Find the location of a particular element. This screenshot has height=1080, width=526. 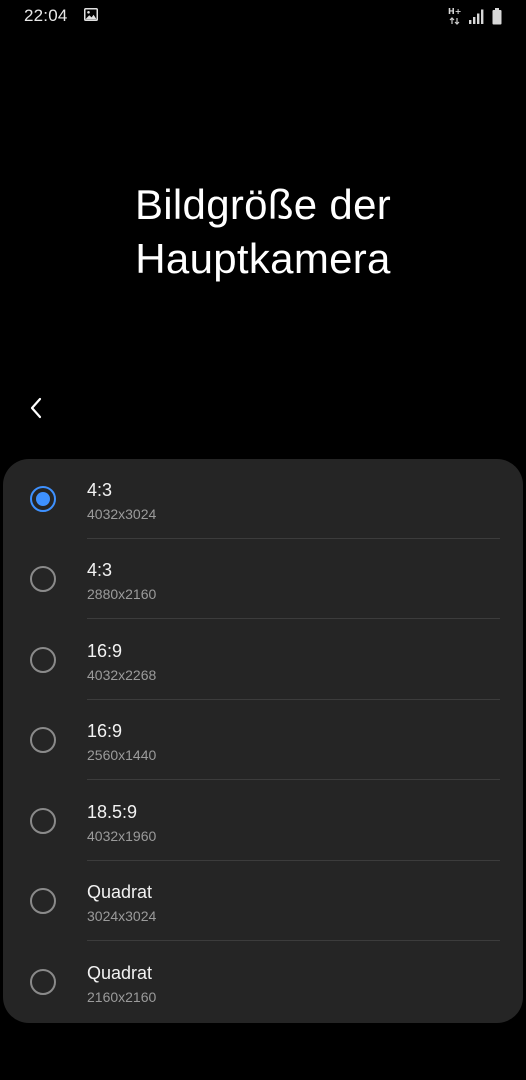

back-button is located at coordinates (36, 408).